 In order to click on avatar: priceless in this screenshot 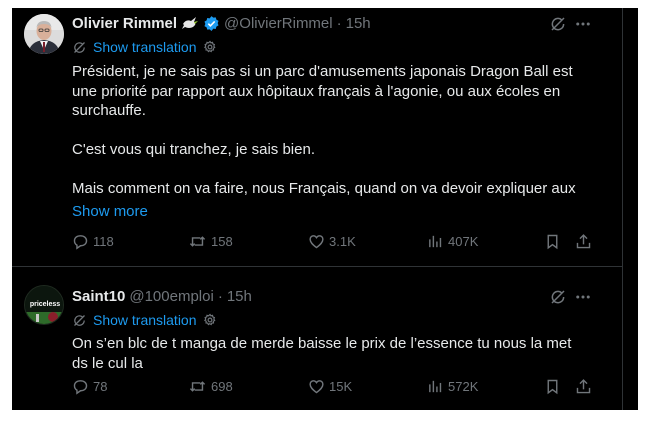, I will do `click(44, 305)`.